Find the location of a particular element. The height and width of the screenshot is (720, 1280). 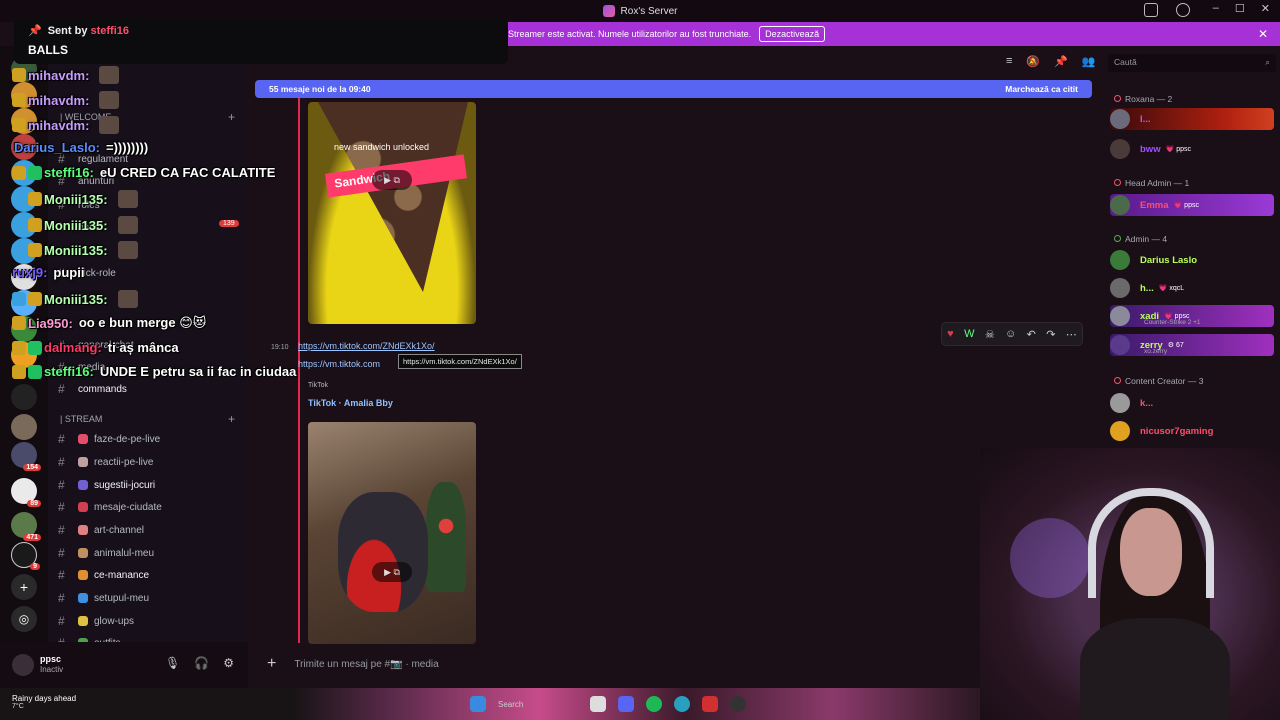

server-badge: 154 is located at coordinates (32, 467).